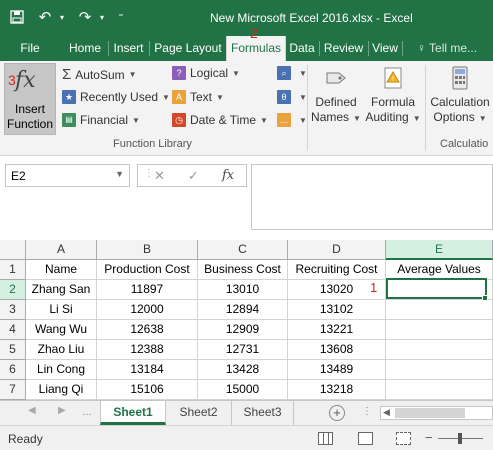 The height and width of the screenshot is (450, 493). What do you see at coordinates (13, 370) in the screenshot?
I see `row-header: 6` at bounding box center [13, 370].